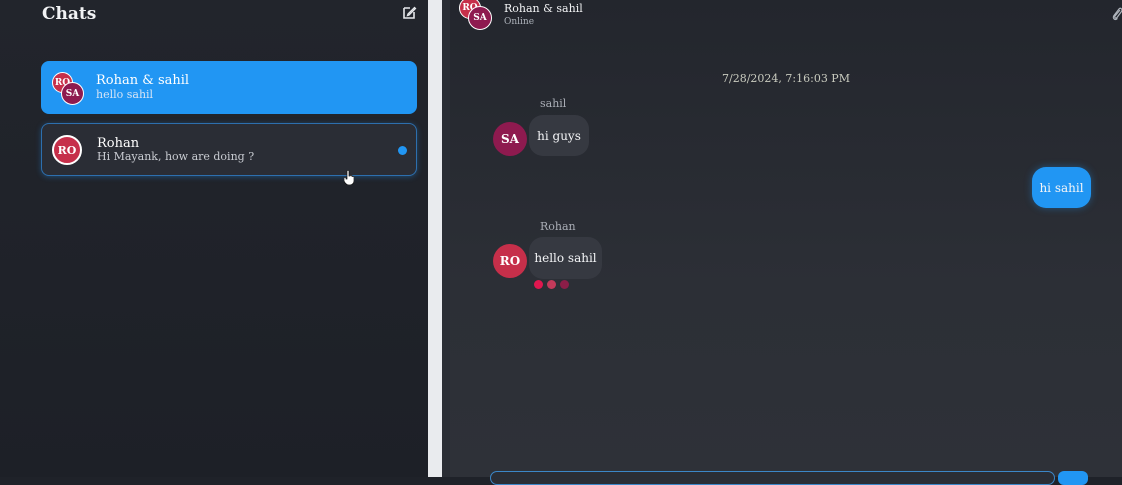 The image size is (1122, 485). Describe the element at coordinates (229, 87) in the screenshot. I see `chat-item-rohan-sahil: RO SA Rohan & sahil hello sahil` at that location.